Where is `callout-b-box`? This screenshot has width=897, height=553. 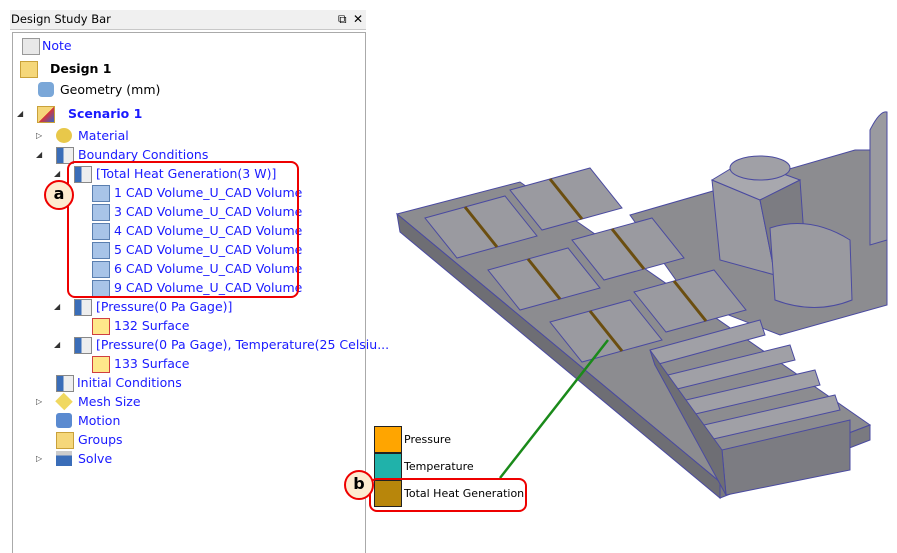
callout-b-box is located at coordinates (448, 495).